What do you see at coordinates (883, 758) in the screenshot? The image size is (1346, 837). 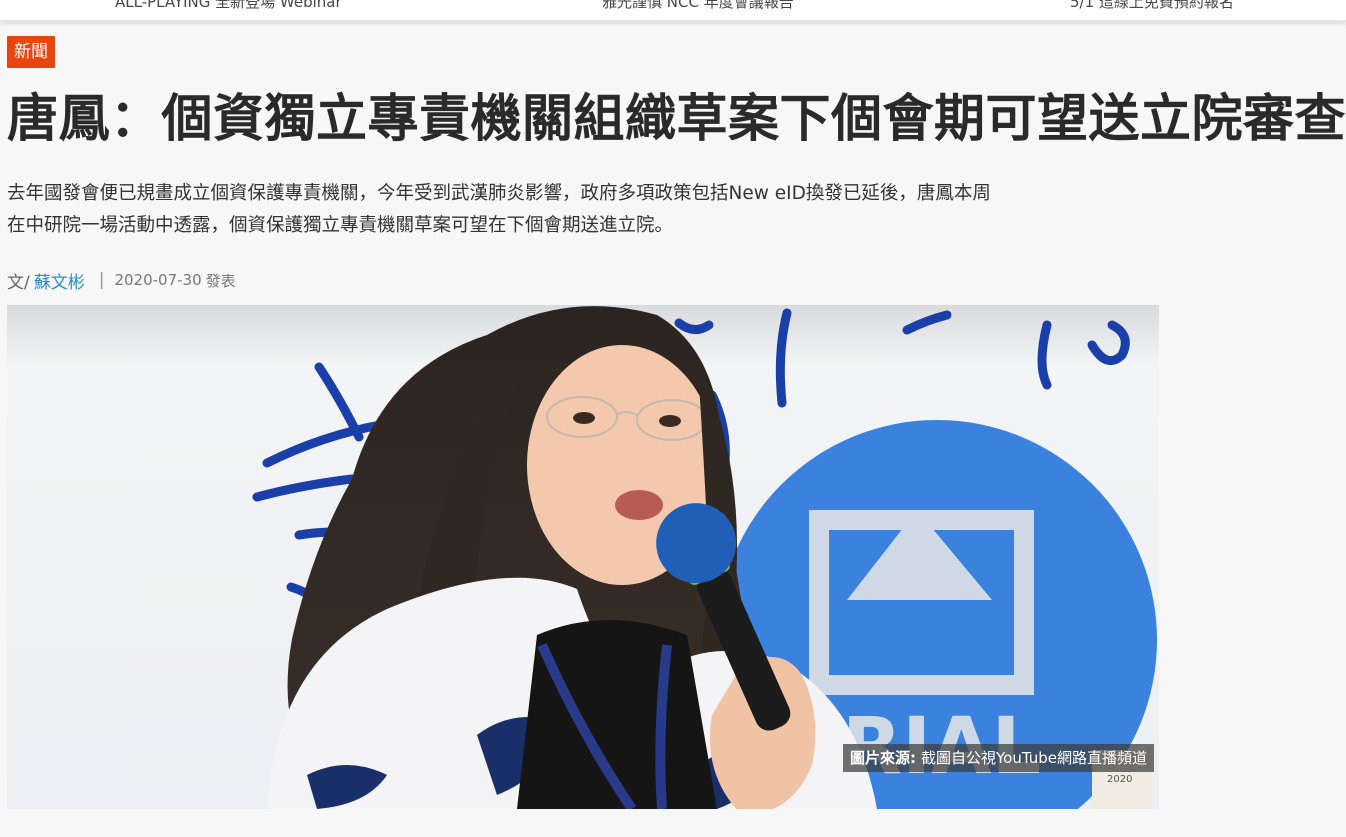 I see `caption-label: 圖片來源:` at bounding box center [883, 758].